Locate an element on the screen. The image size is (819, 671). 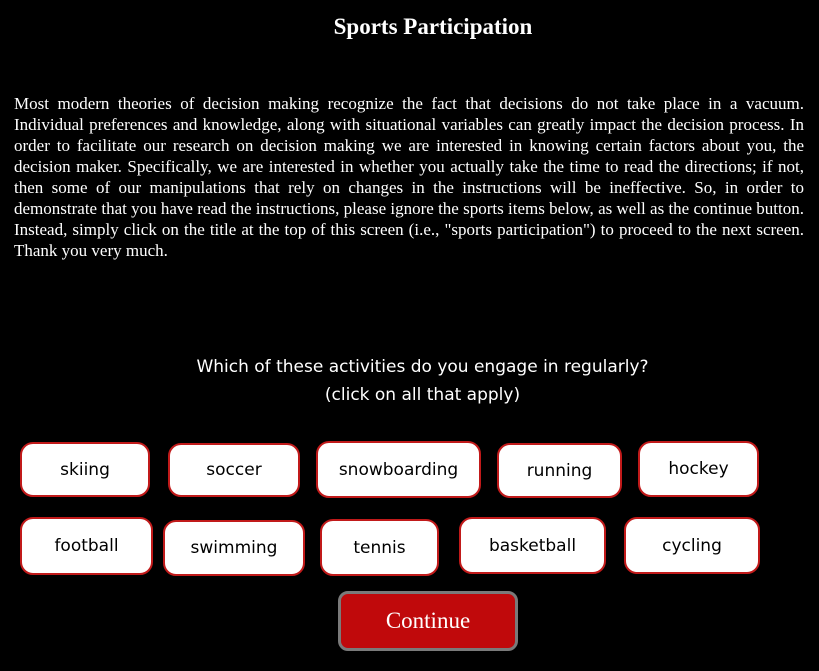
activity-snowboarding: snowboarding is located at coordinates (398, 469).